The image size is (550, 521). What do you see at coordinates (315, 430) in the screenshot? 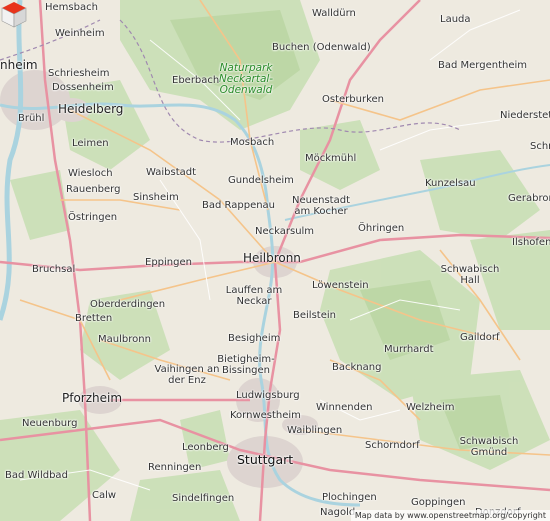
I see `place-label-waiblingen: Waiblingen` at bounding box center [315, 430].